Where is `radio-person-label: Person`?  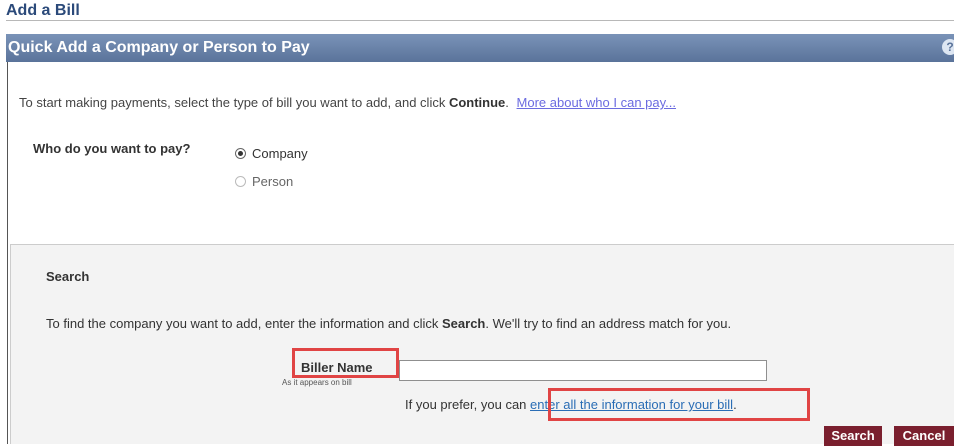 radio-person-label: Person is located at coordinates (273, 181).